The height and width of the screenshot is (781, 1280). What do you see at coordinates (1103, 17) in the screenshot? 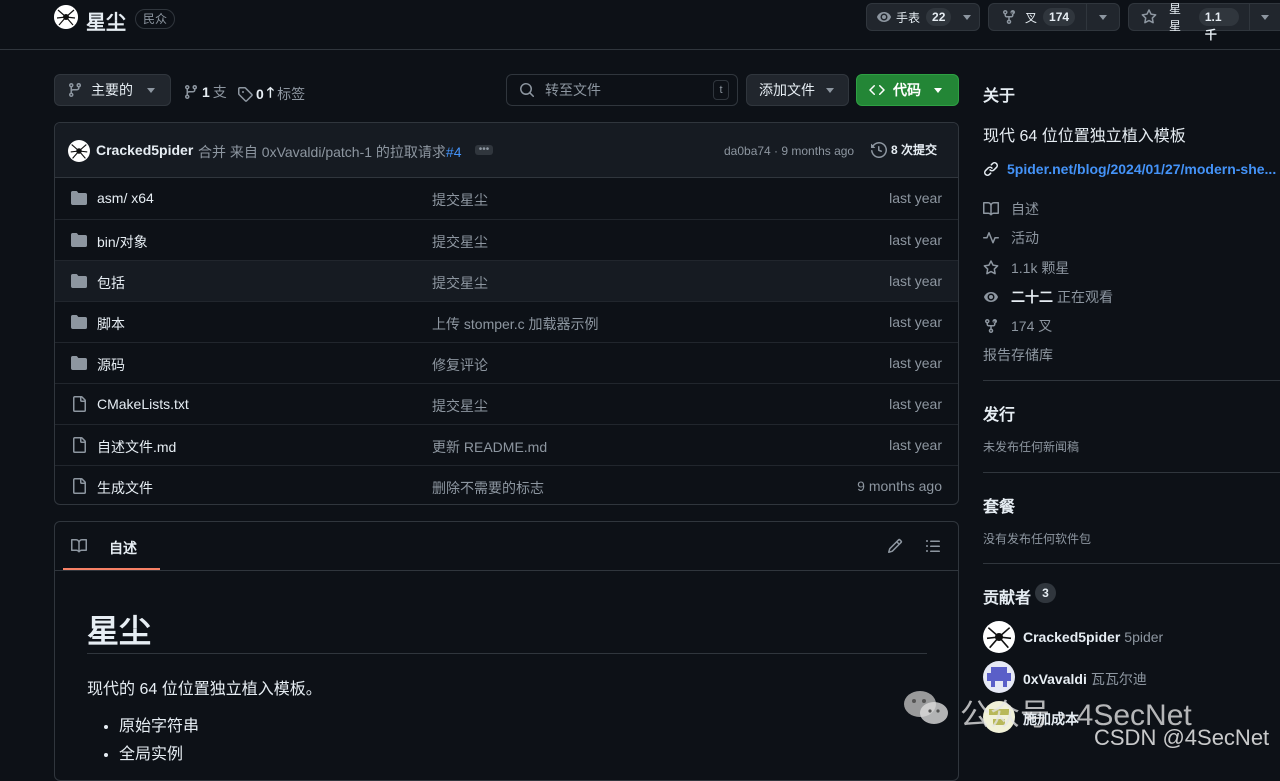
I see `fork-menu-button` at bounding box center [1103, 17].